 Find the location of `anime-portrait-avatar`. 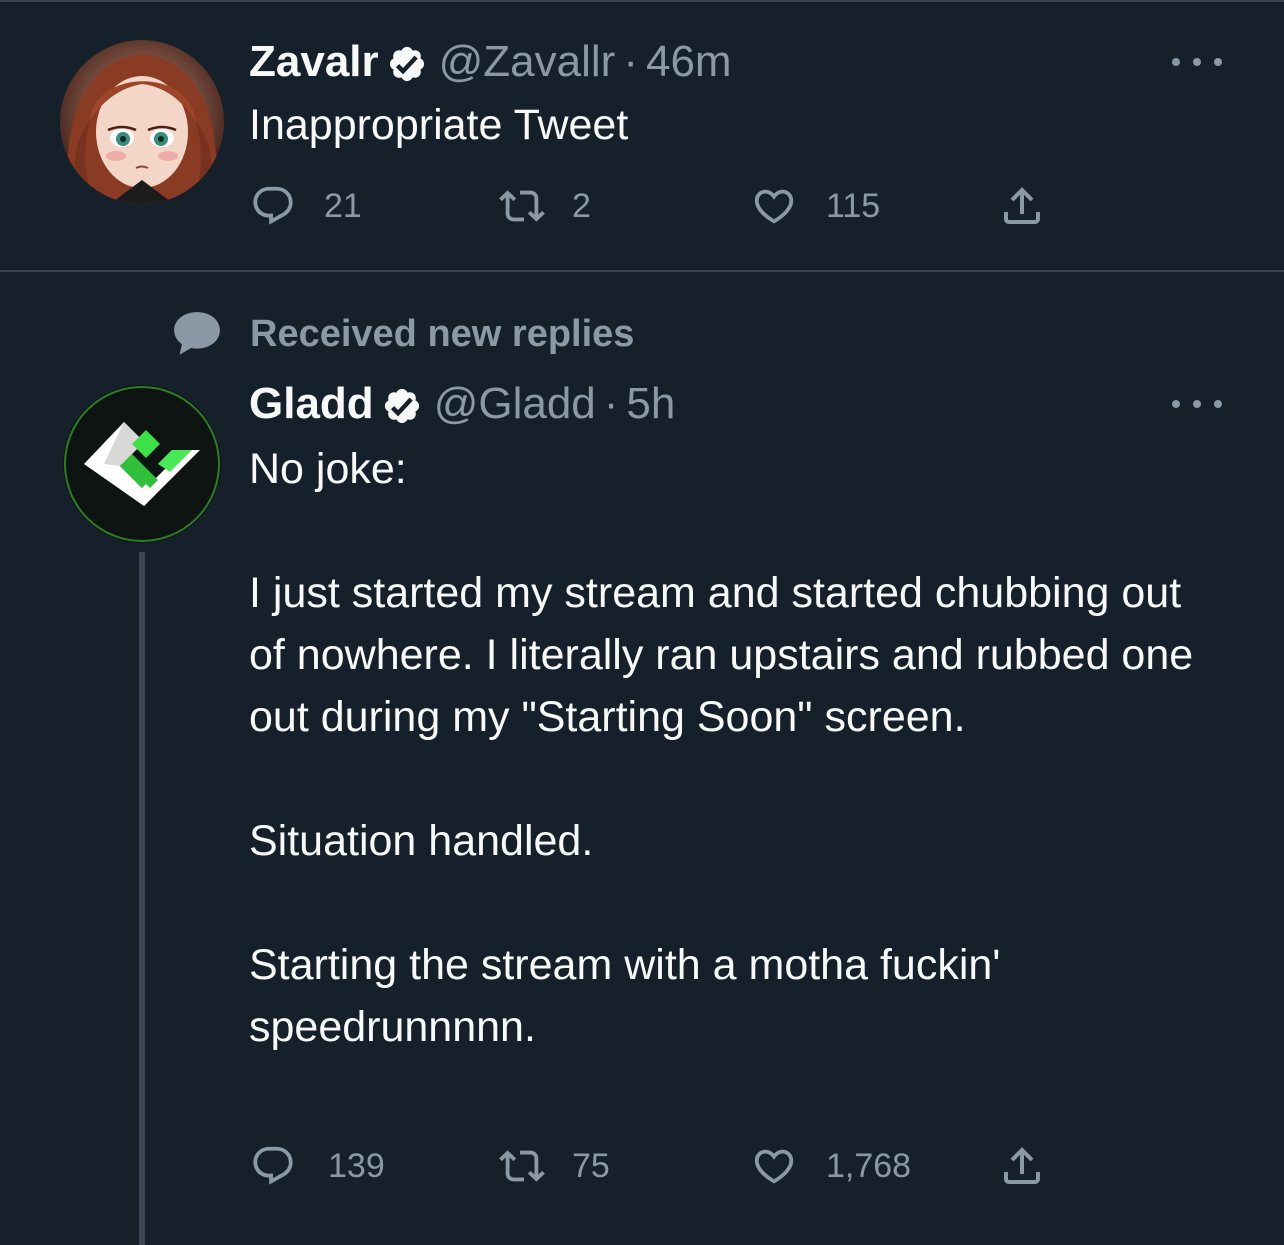

anime-portrait-avatar is located at coordinates (142, 122).